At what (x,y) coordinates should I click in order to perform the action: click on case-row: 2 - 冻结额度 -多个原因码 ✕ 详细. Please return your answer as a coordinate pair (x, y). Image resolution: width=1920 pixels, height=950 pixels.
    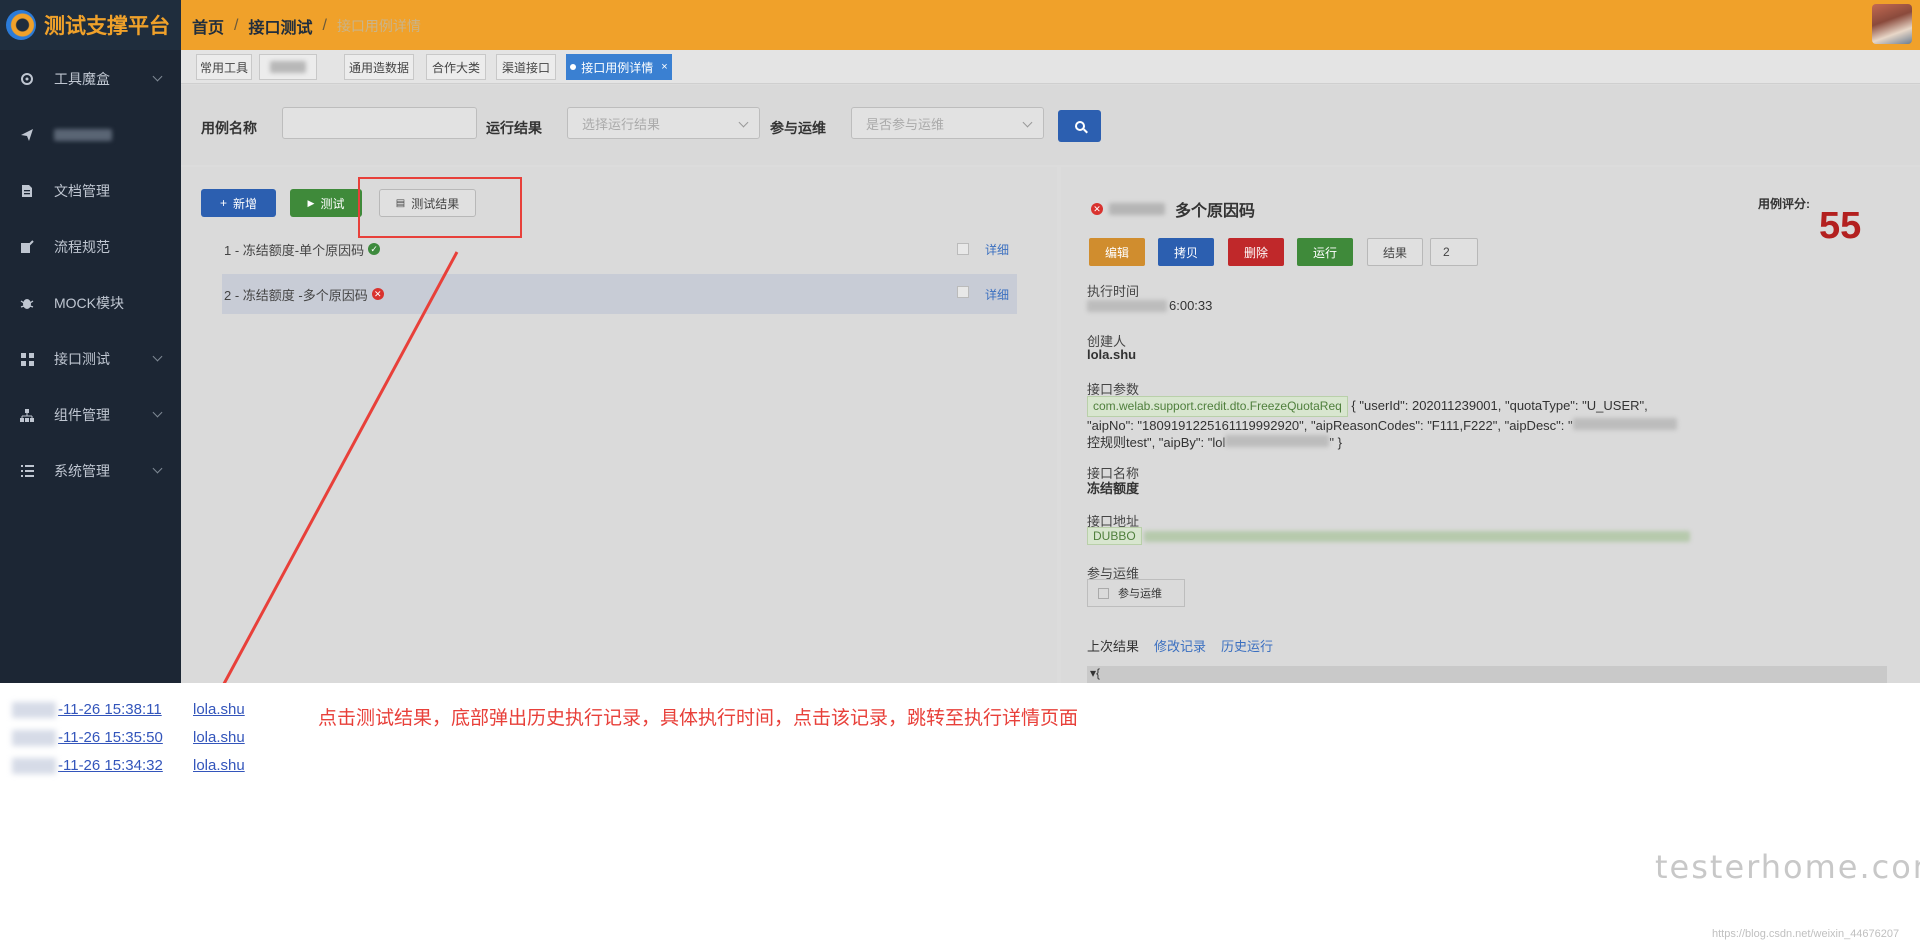
    Looking at the image, I should click on (619, 294).